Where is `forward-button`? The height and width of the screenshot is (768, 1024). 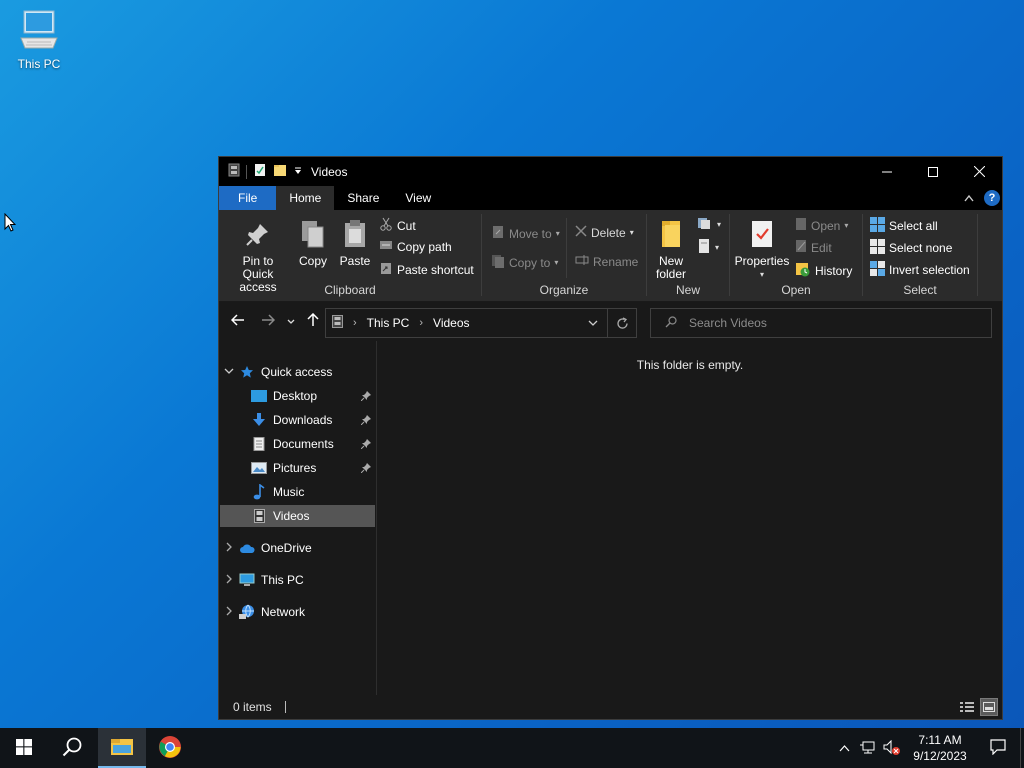
forward-button is located at coordinates (268, 321).